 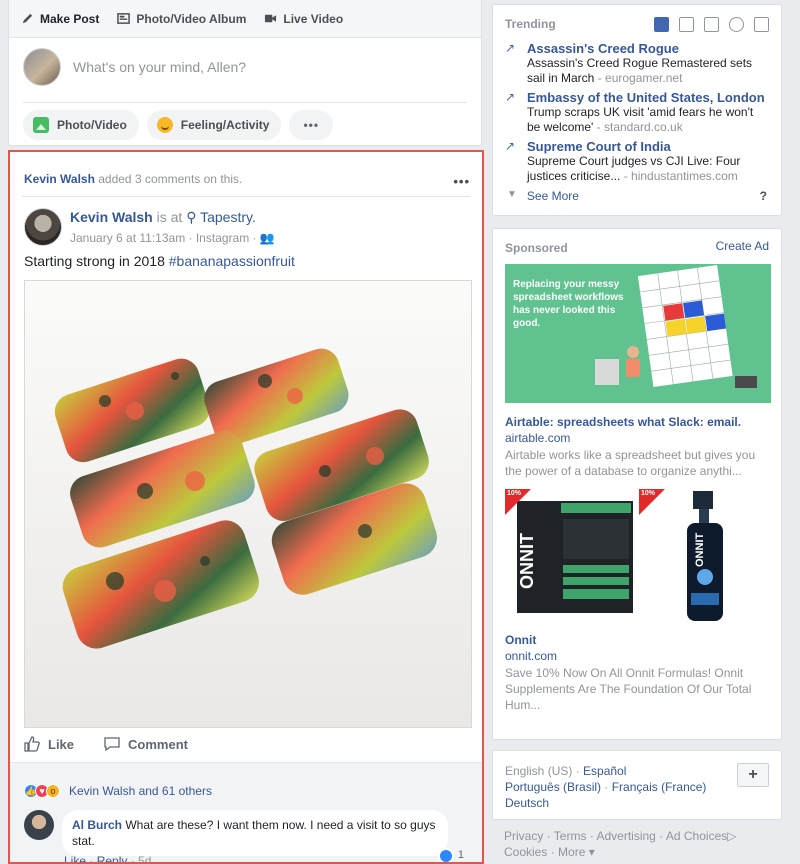 I want to click on post-context-header: Kevin Walsh added 3 comments on this., so click(x=246, y=174).